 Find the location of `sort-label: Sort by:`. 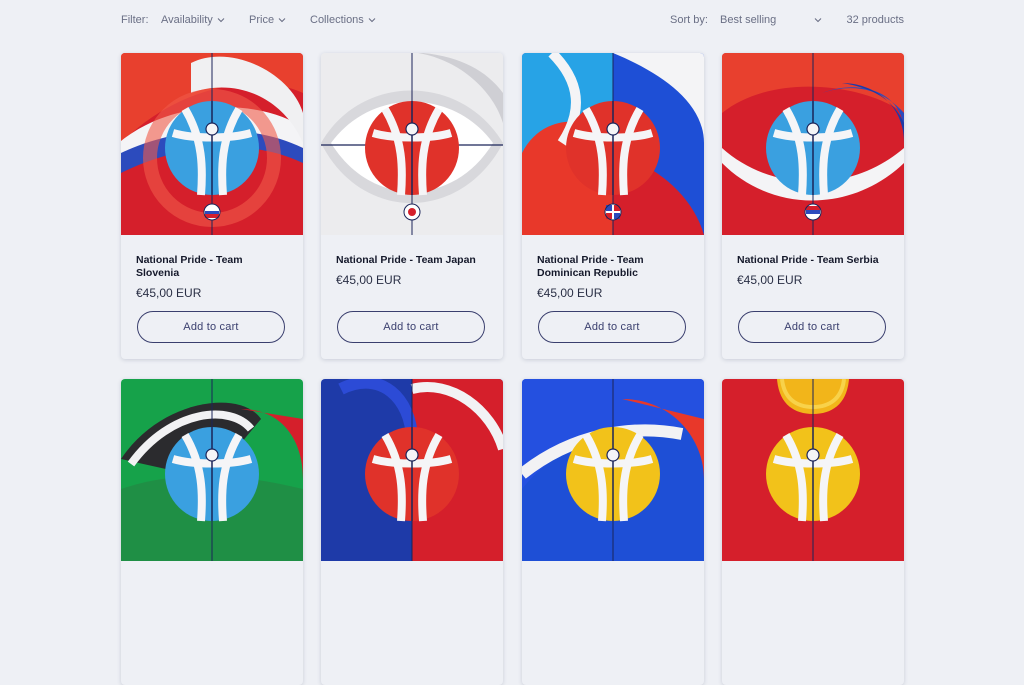

sort-label: Sort by: is located at coordinates (689, 20).